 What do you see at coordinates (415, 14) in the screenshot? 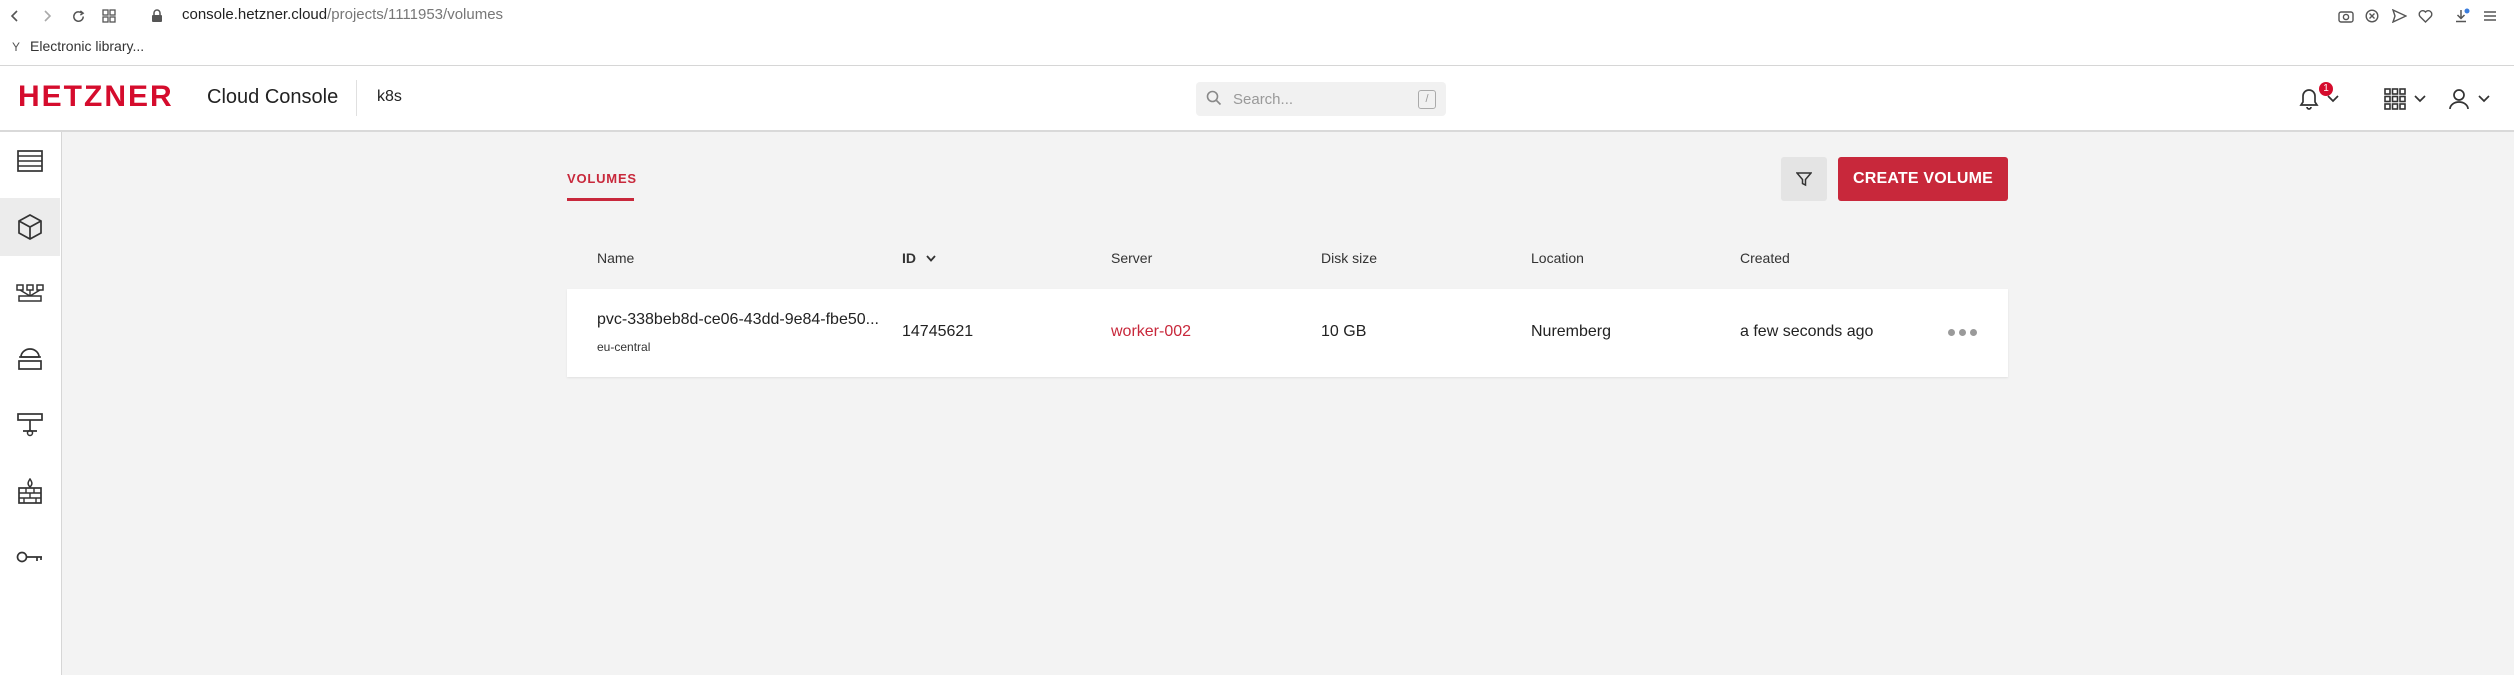
I see `url-path: /projects/1111953/volumes` at bounding box center [415, 14].